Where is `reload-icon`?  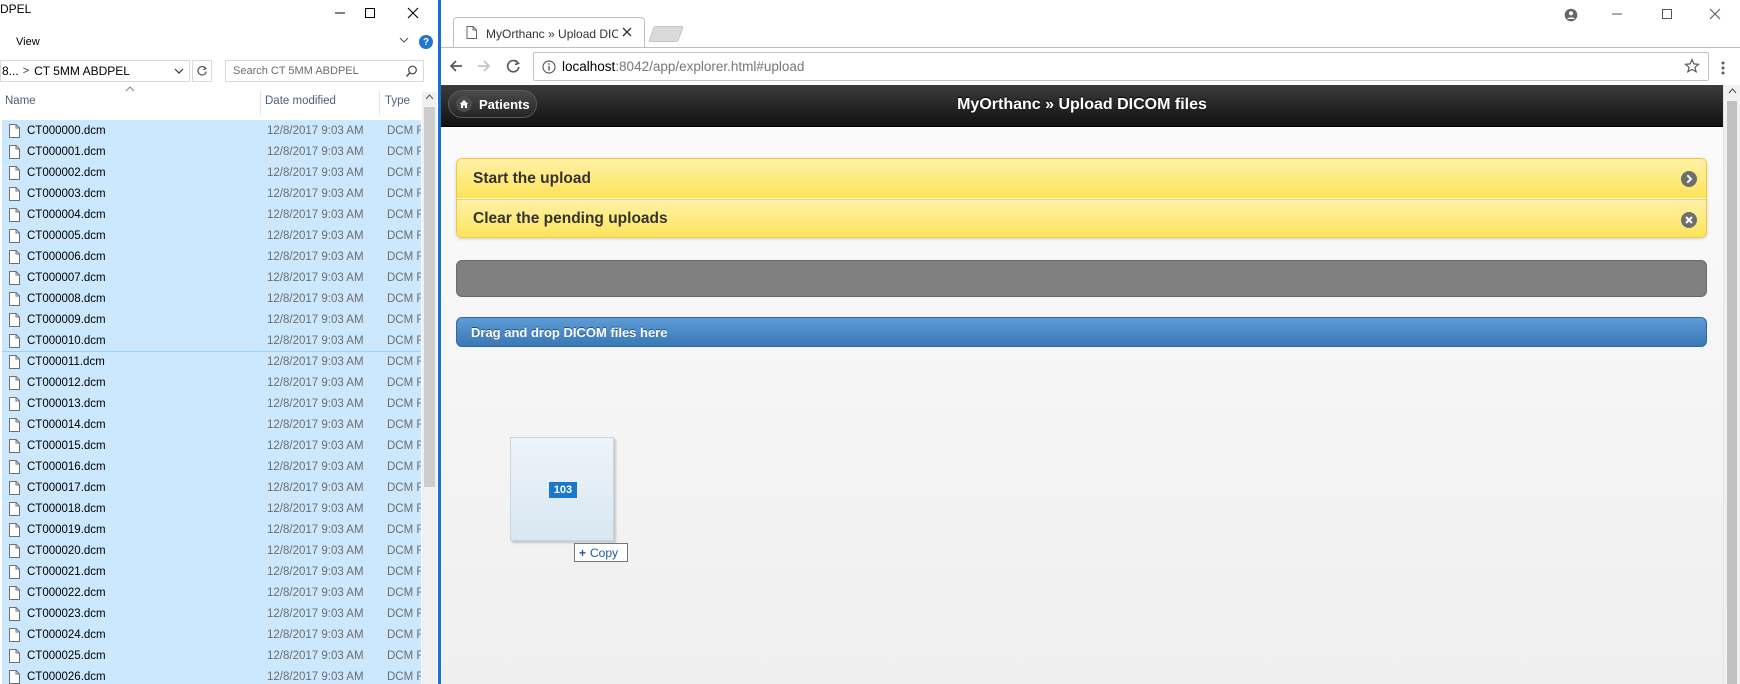
reload-icon is located at coordinates (513, 66).